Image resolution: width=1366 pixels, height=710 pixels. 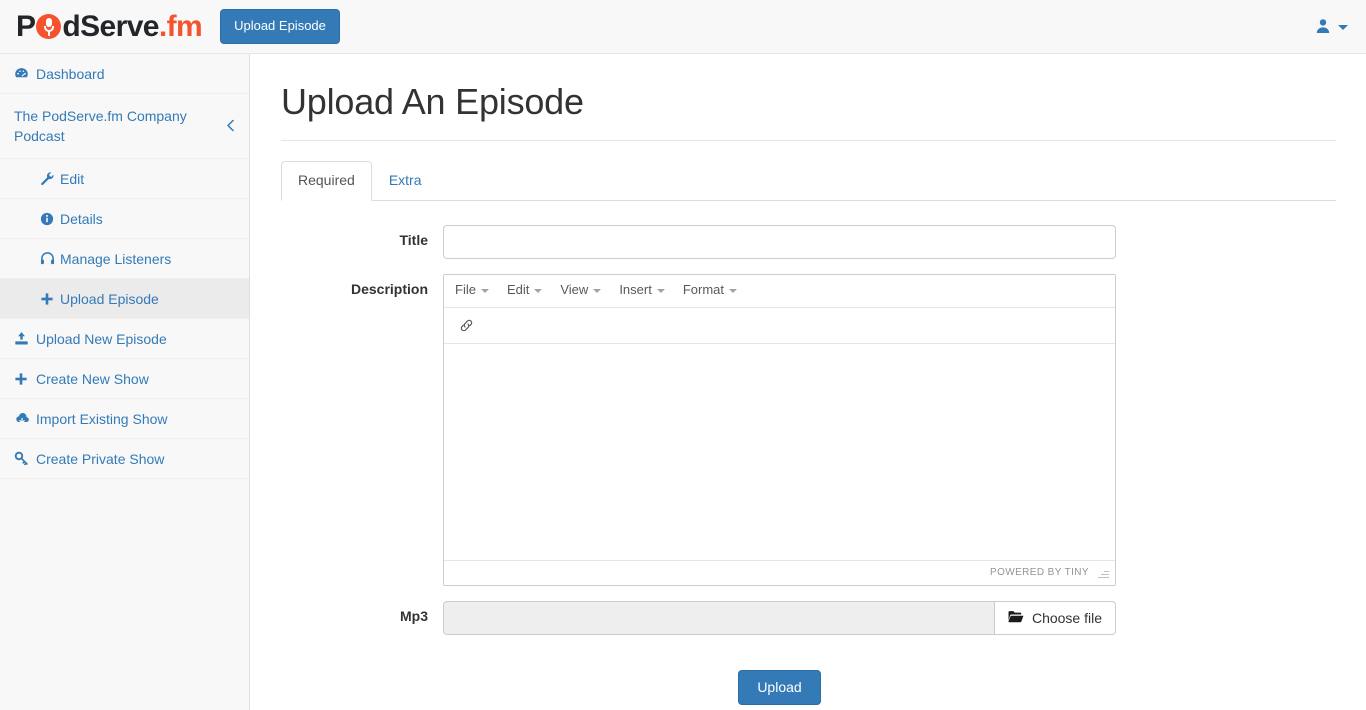 What do you see at coordinates (25, 73) in the screenshot?
I see `tachometer-icon` at bounding box center [25, 73].